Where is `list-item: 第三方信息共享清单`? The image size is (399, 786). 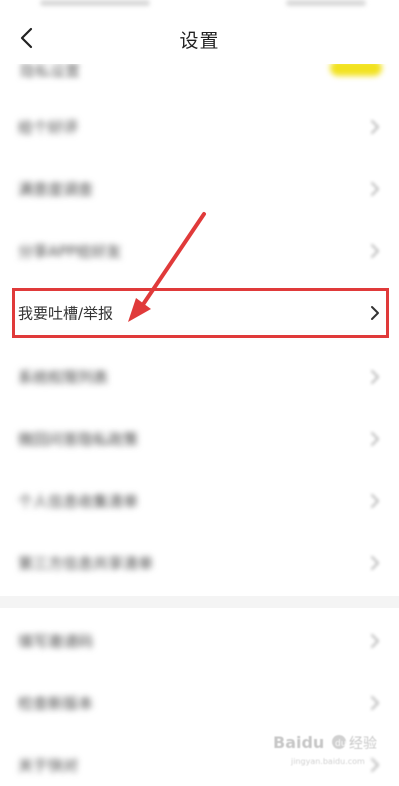
list-item: 第三方信息共享清单 is located at coordinates (199, 563).